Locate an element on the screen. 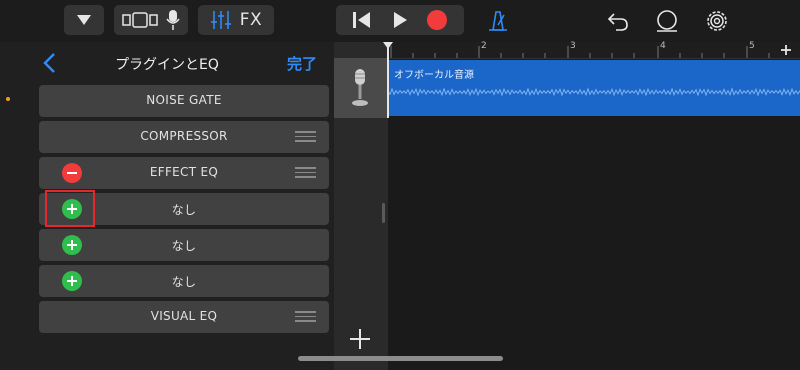 This screenshot has height=370, width=800. plugin-slot-compressor: COMPRESSOR is located at coordinates (184, 137).